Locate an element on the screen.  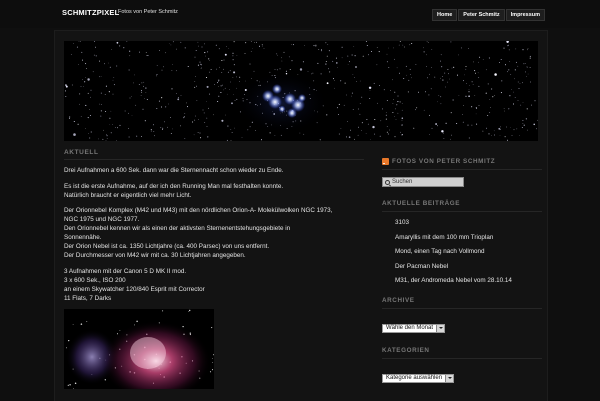
post-line: NGC 1975 und NGC 1977. is located at coordinates (214, 219).